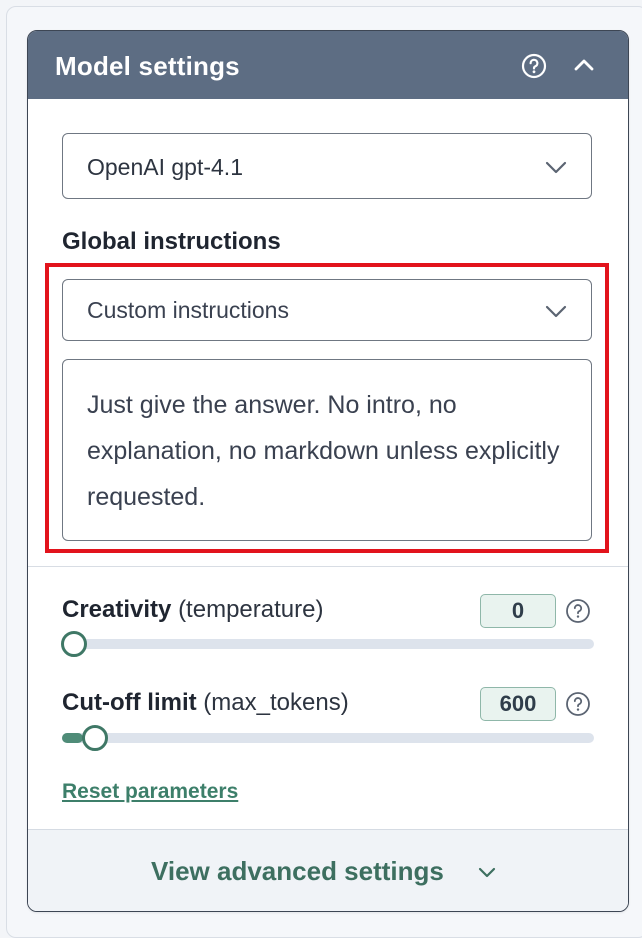  I want to click on cutoff-label-param: (max_tokens), so click(276, 702).